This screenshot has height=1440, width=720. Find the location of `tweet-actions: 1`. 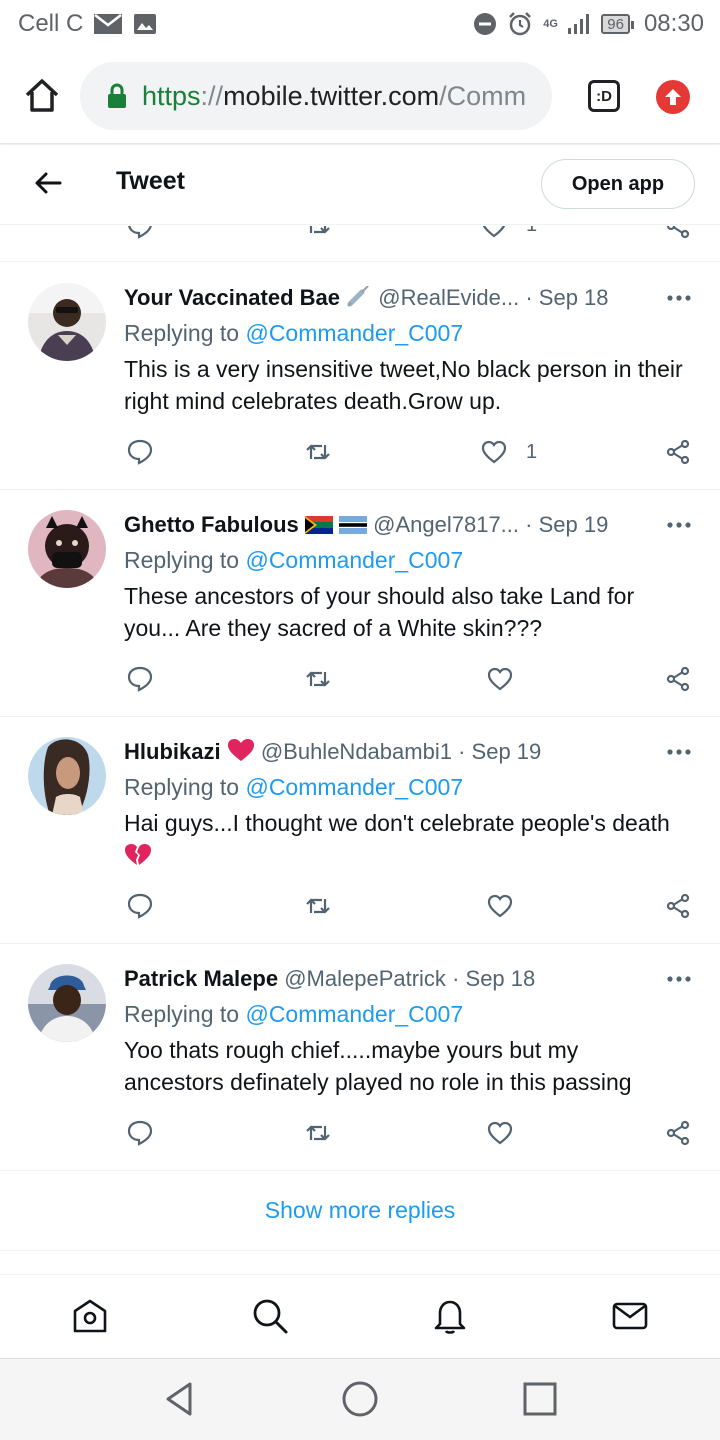

tweet-actions: 1 is located at coordinates (360, 454).